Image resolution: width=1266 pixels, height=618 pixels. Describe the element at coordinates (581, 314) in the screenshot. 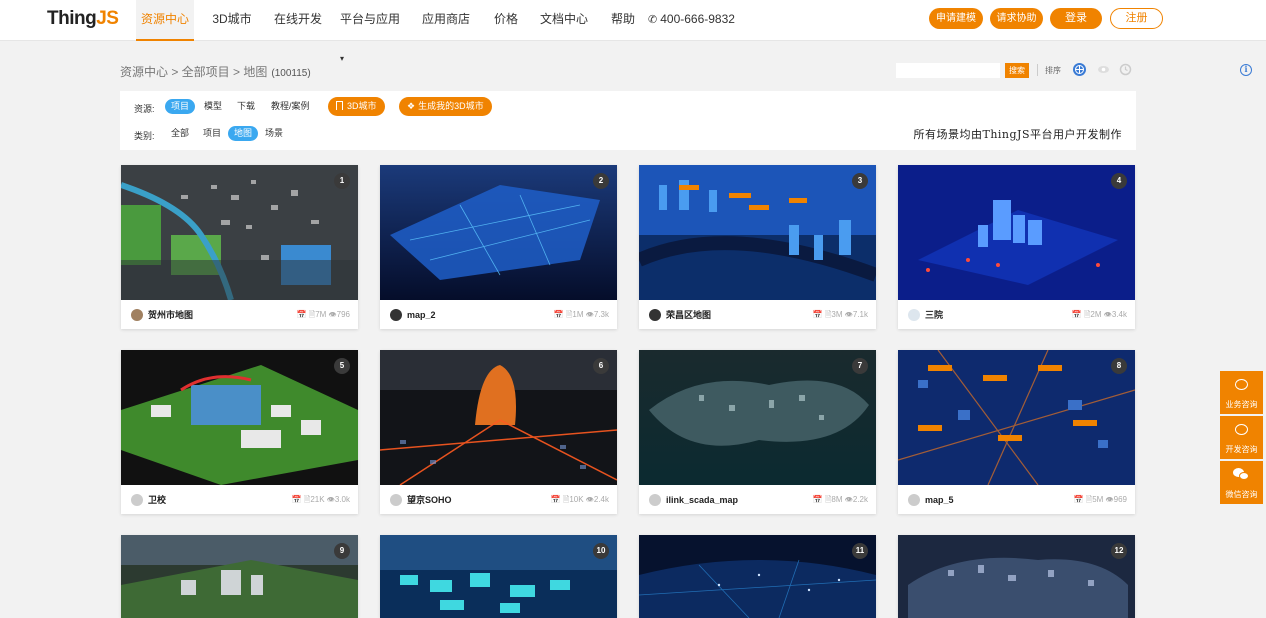

I see `card-stats: 📅 🗎1M 👁7.3k` at that location.